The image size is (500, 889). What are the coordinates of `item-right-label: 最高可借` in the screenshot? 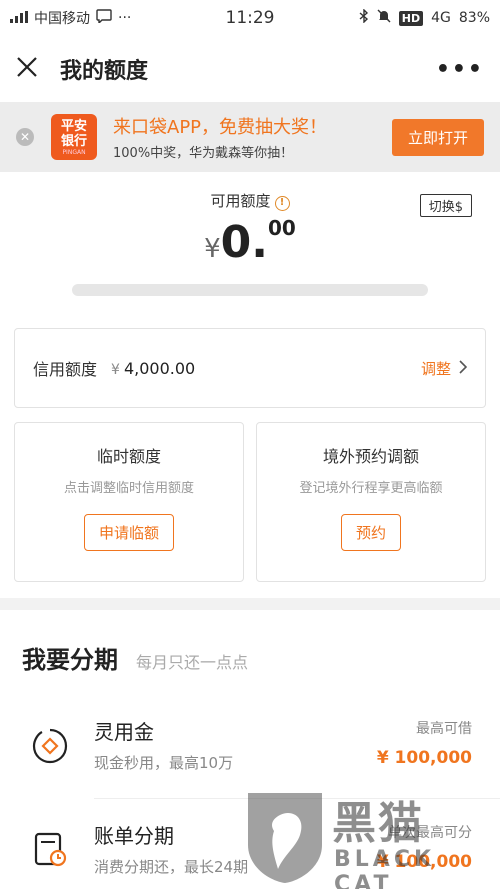 It's located at (444, 729).